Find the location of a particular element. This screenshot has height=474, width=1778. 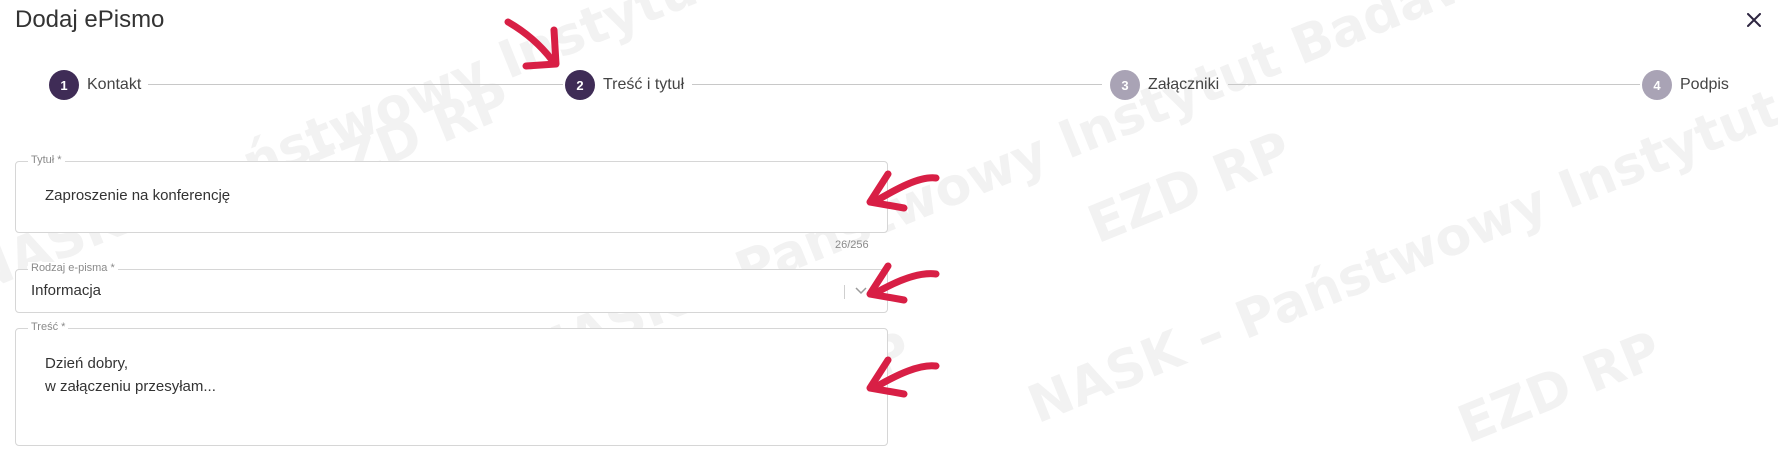

content-line: Dzień dobry, is located at coordinates (87, 363).